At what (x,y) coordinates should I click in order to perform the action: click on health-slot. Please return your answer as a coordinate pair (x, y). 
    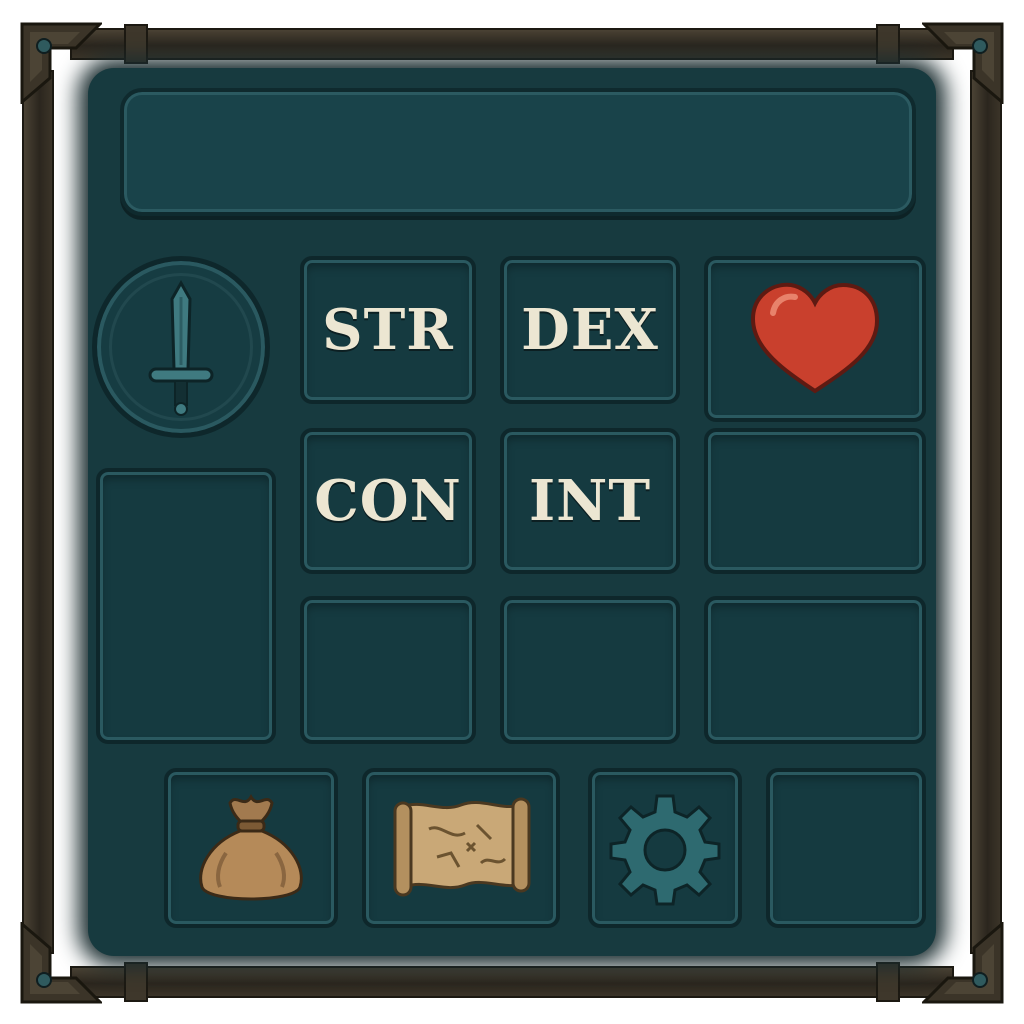
    Looking at the image, I should click on (815, 339).